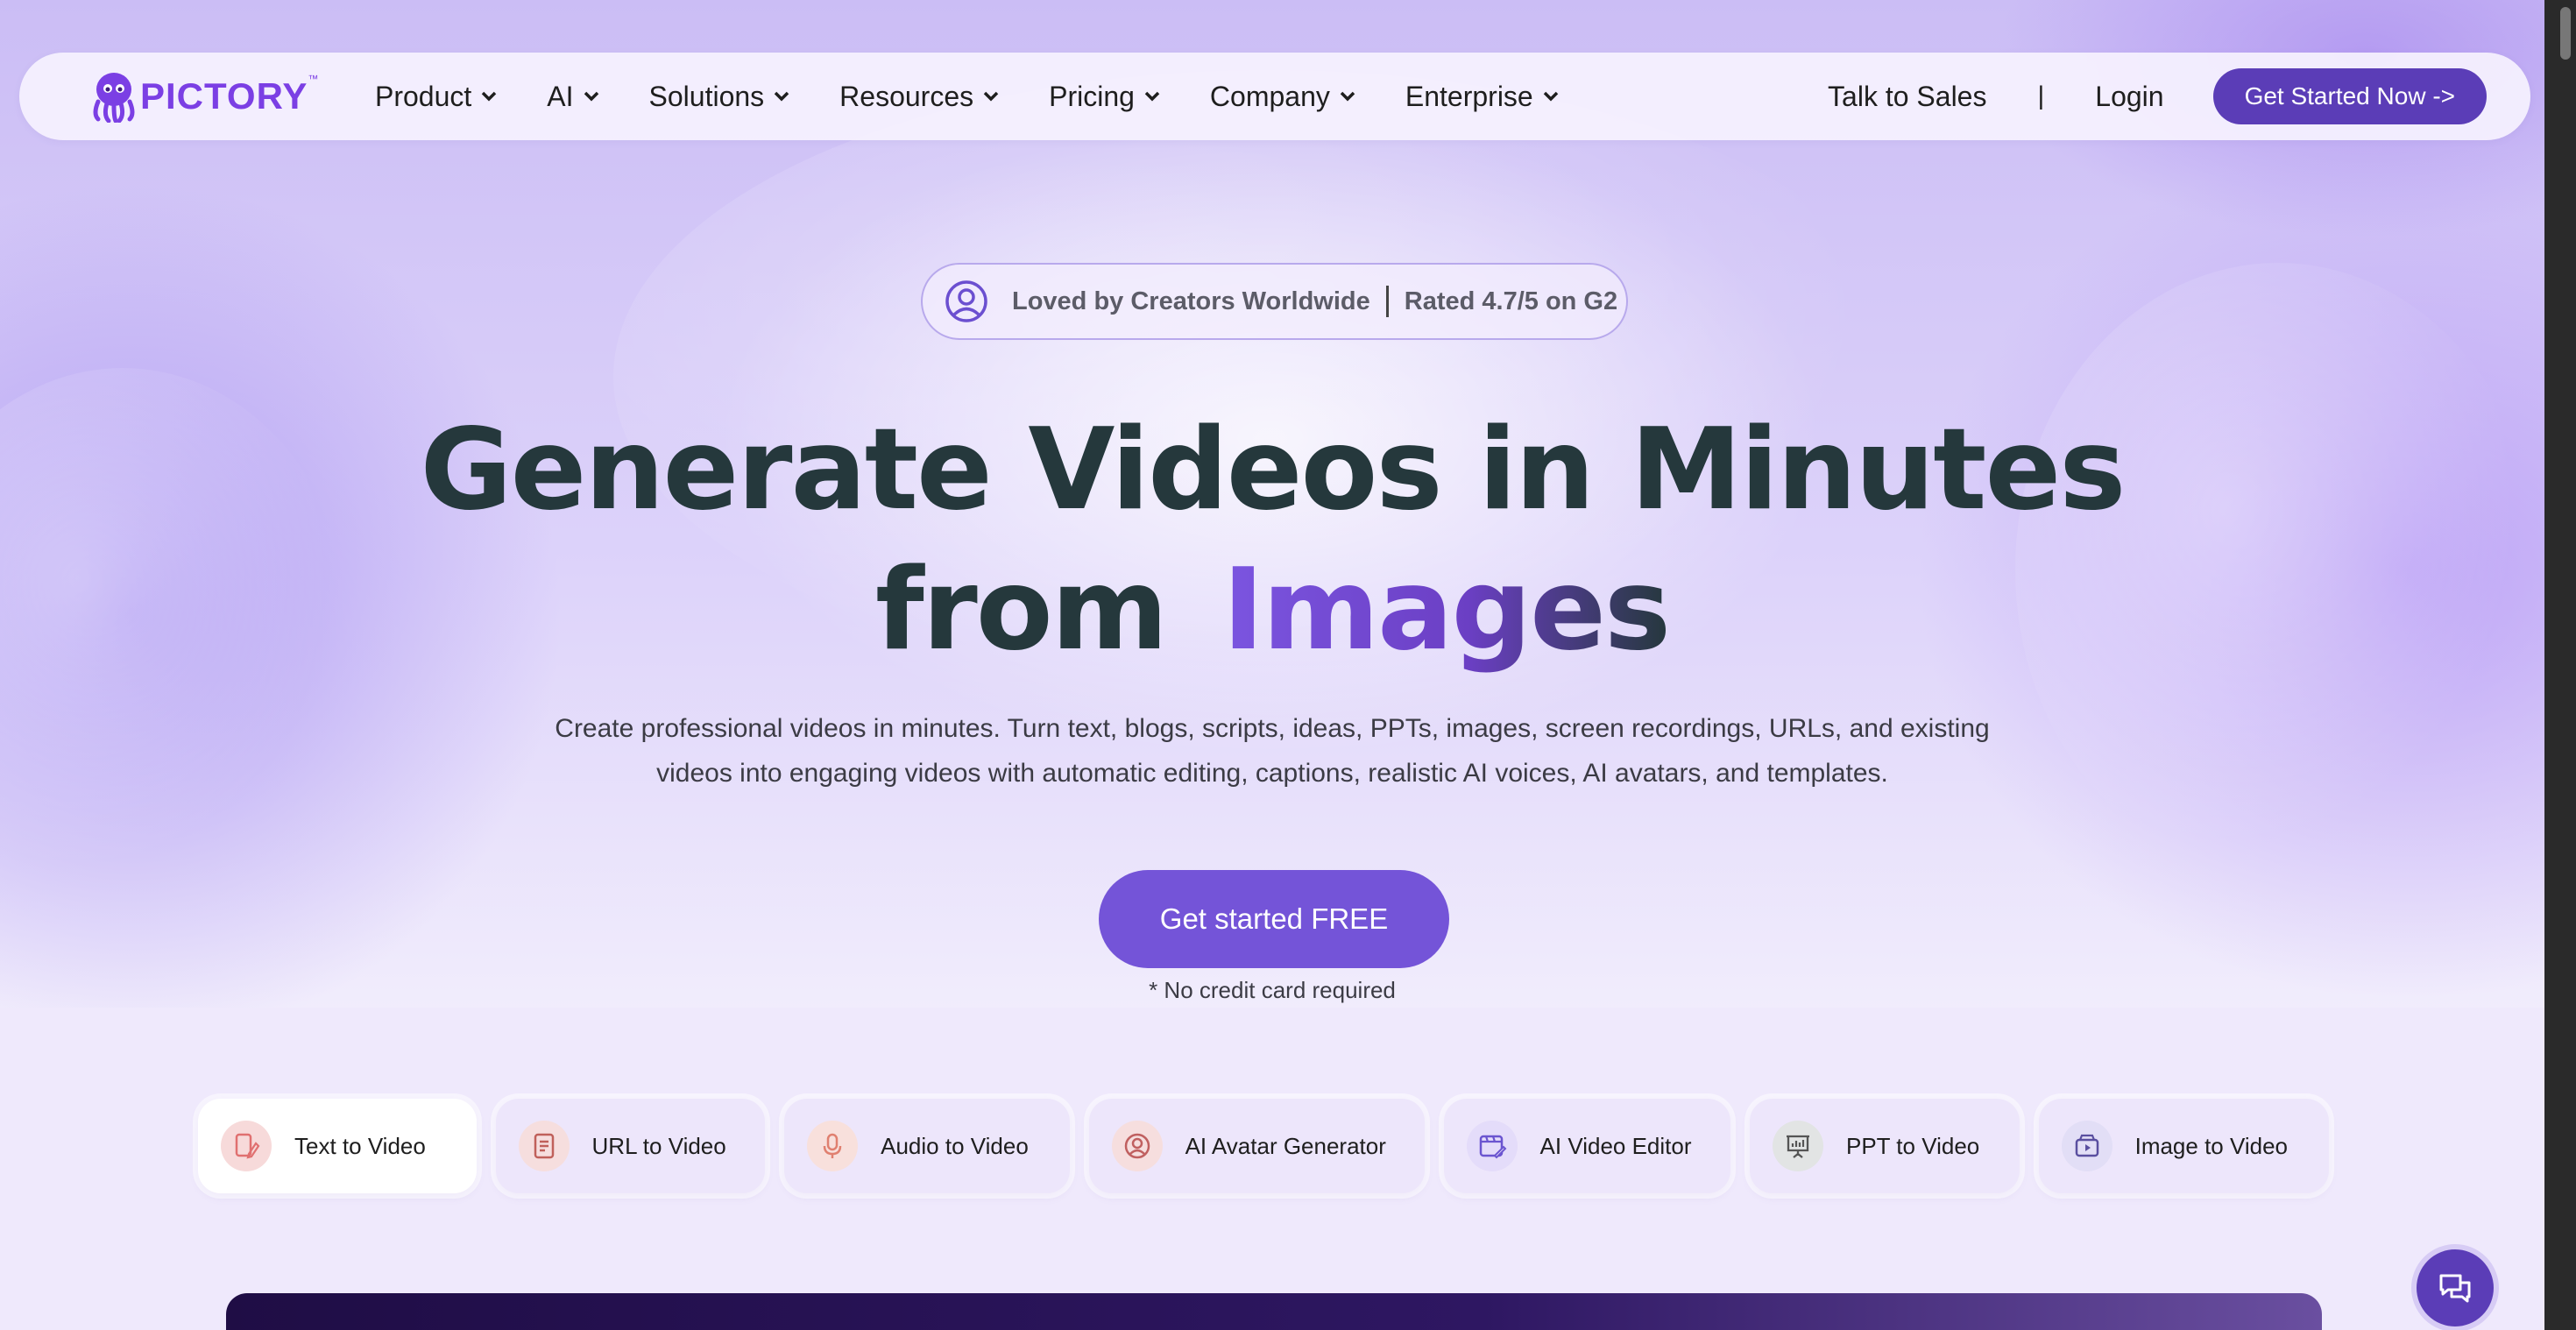 The image size is (2576, 1330). I want to click on nav-item-label: AI, so click(560, 96).